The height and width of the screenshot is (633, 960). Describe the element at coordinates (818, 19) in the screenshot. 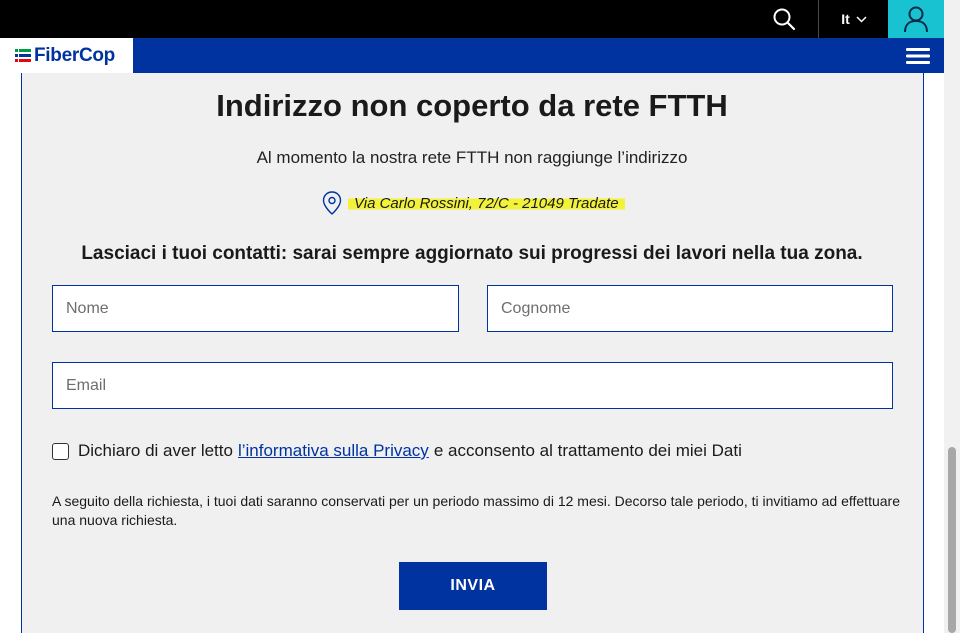

I see `topbar-divider` at that location.